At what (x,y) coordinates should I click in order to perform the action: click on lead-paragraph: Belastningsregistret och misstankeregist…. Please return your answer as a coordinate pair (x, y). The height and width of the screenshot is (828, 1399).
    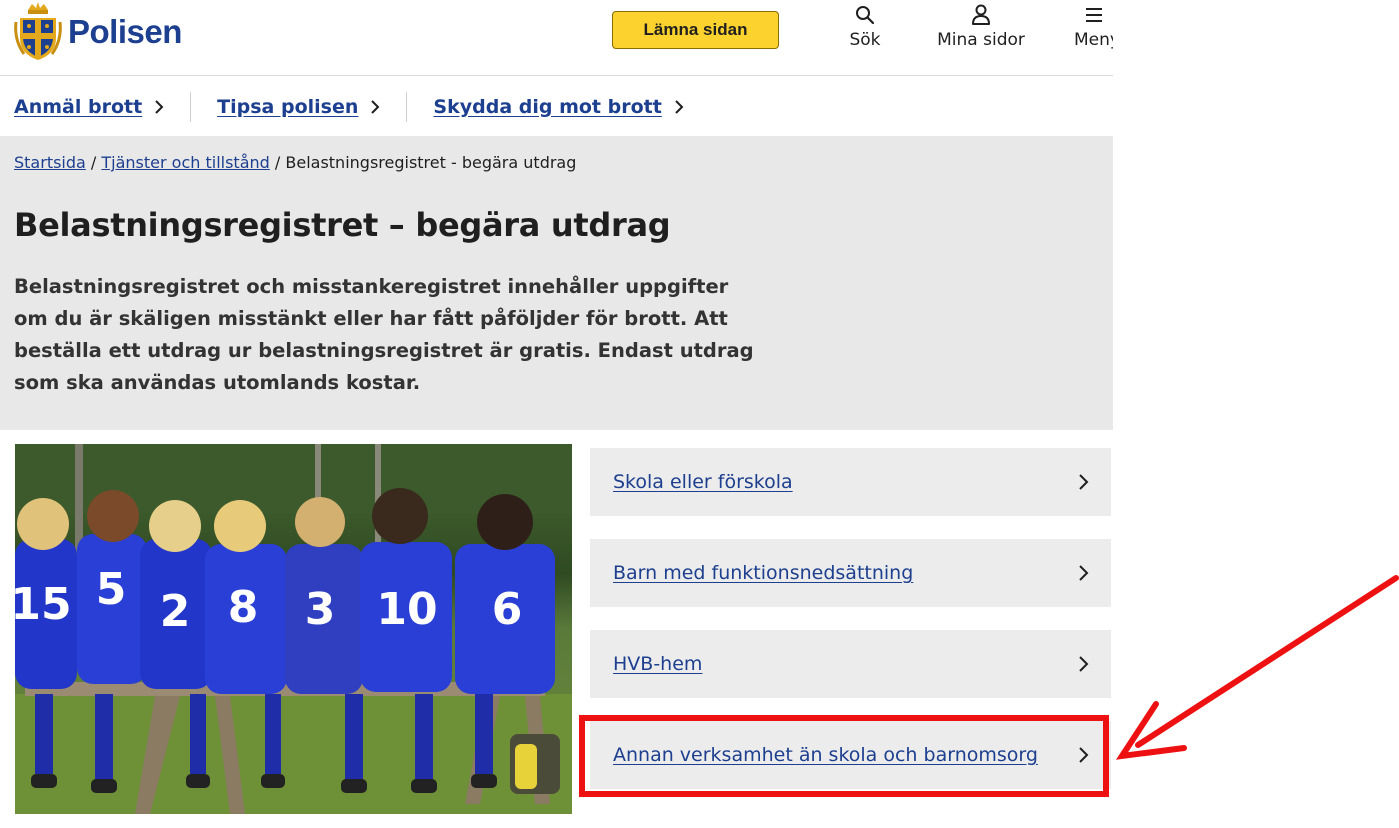
    Looking at the image, I should click on (384, 334).